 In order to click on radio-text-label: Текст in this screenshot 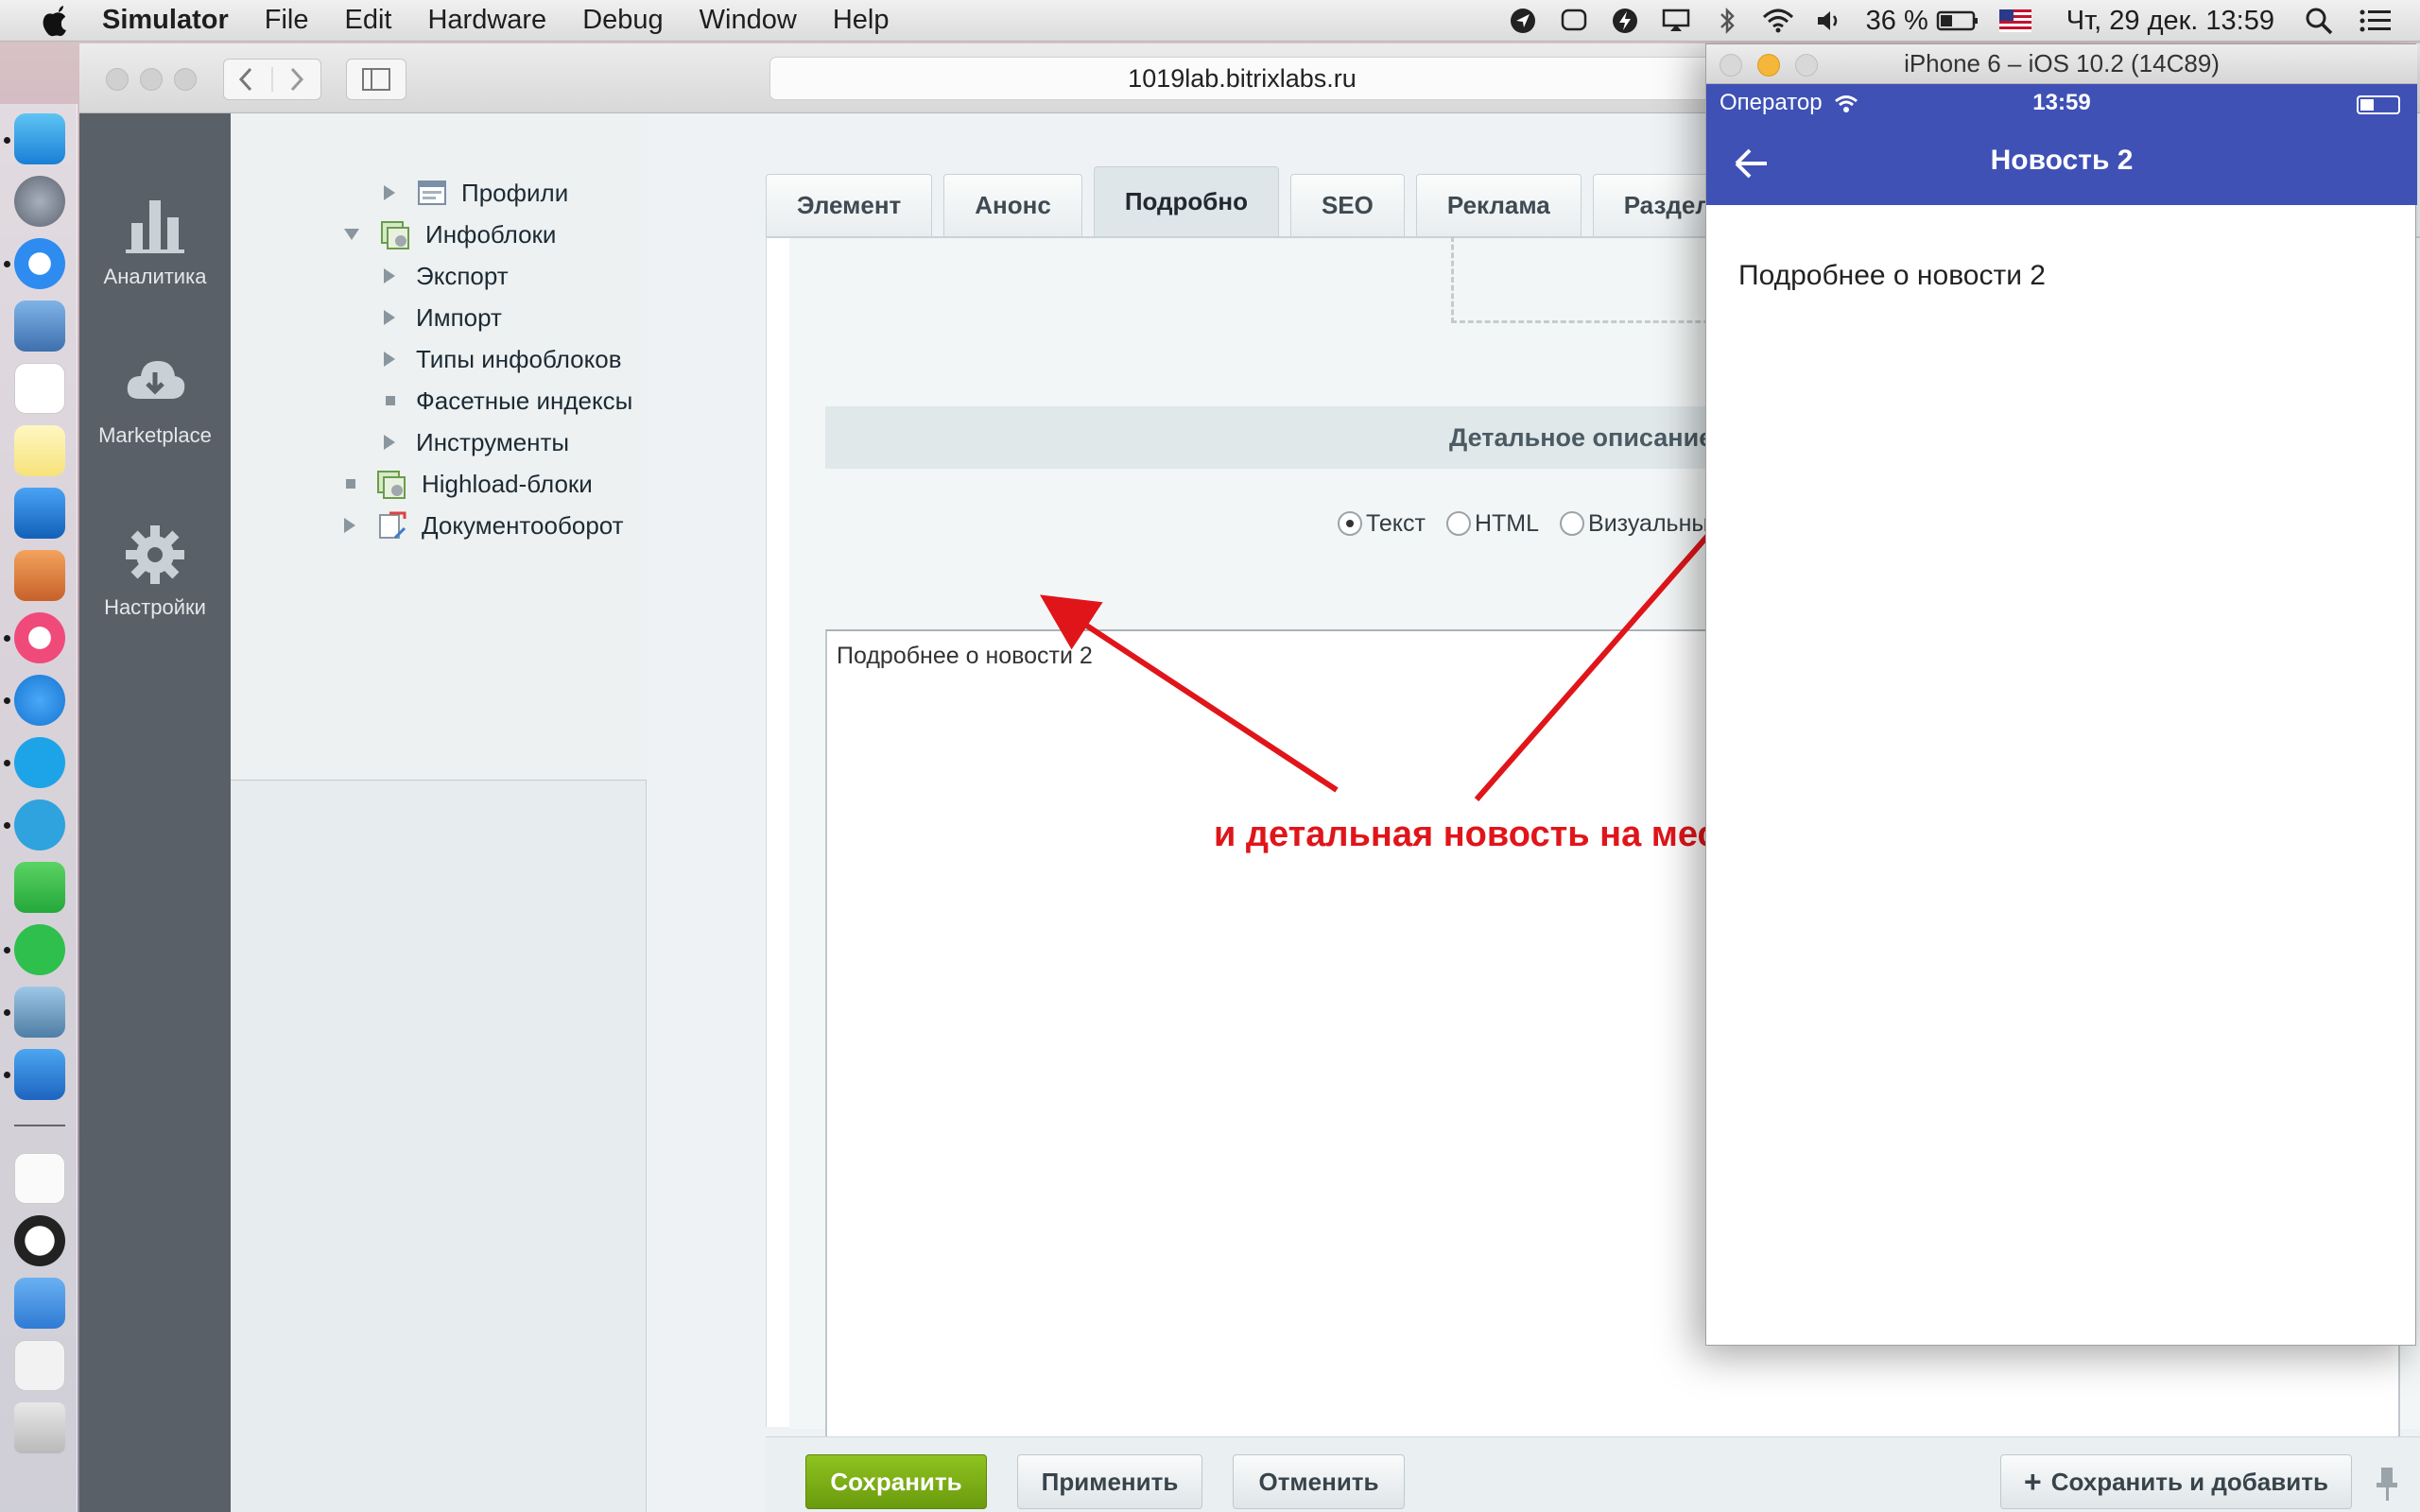, I will do `click(1396, 524)`.